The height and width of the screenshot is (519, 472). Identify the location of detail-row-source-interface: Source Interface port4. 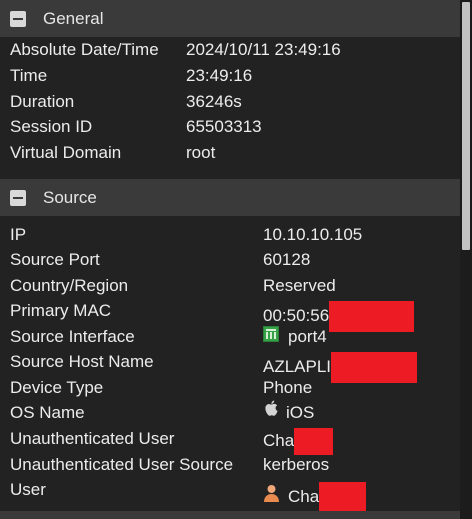
(230, 336).